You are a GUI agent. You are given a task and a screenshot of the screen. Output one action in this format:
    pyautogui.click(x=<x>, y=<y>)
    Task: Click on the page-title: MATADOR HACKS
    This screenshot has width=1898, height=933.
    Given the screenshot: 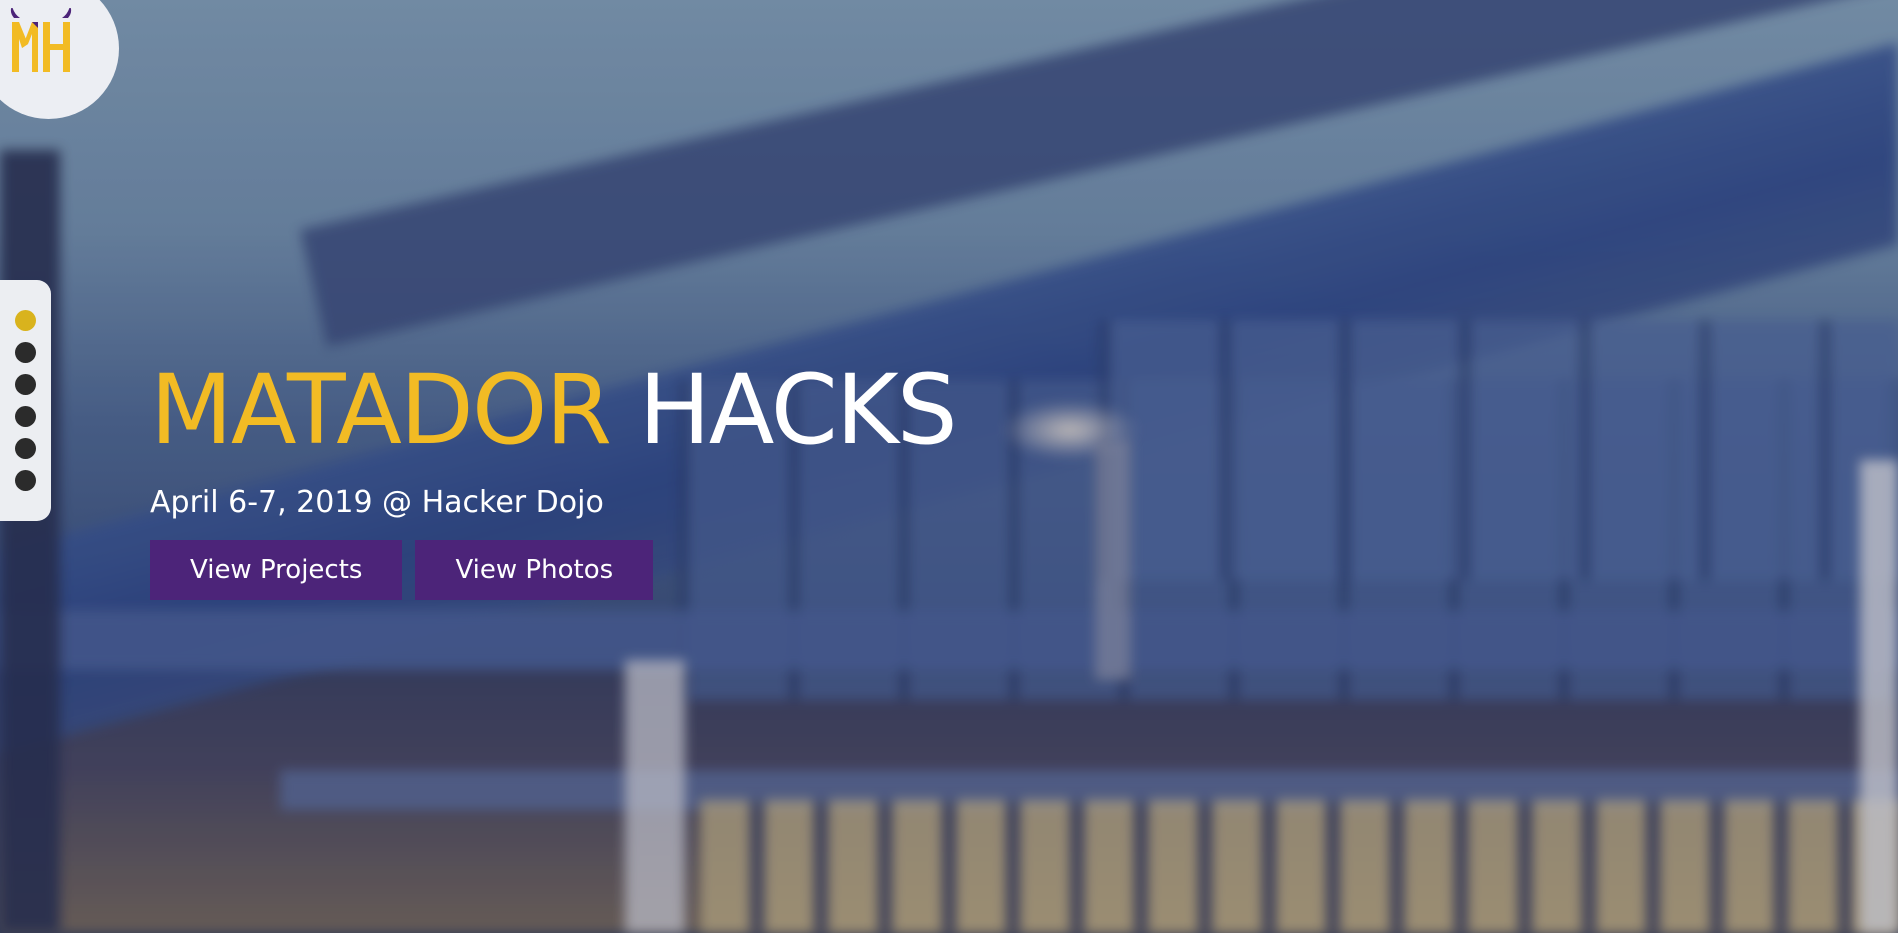 What is the action you would take?
    pyautogui.click(x=554, y=410)
    